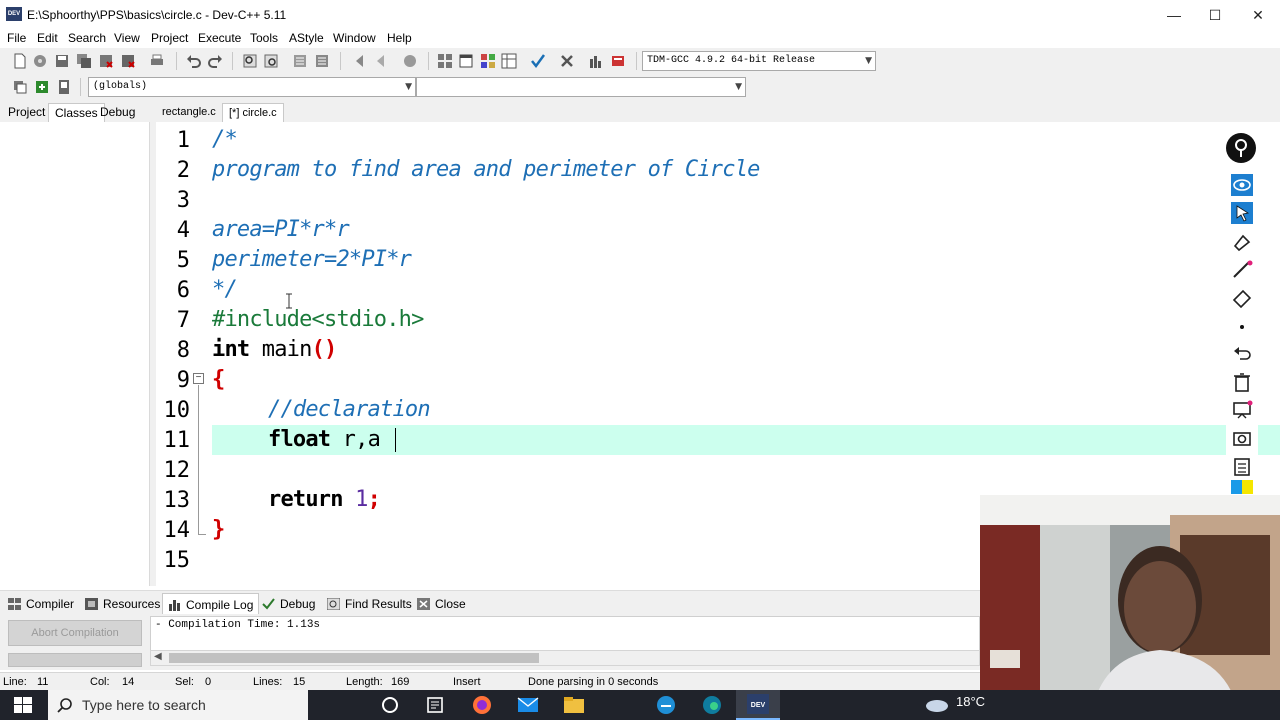  I want to click on menu-edit: Edit, so click(47, 38).